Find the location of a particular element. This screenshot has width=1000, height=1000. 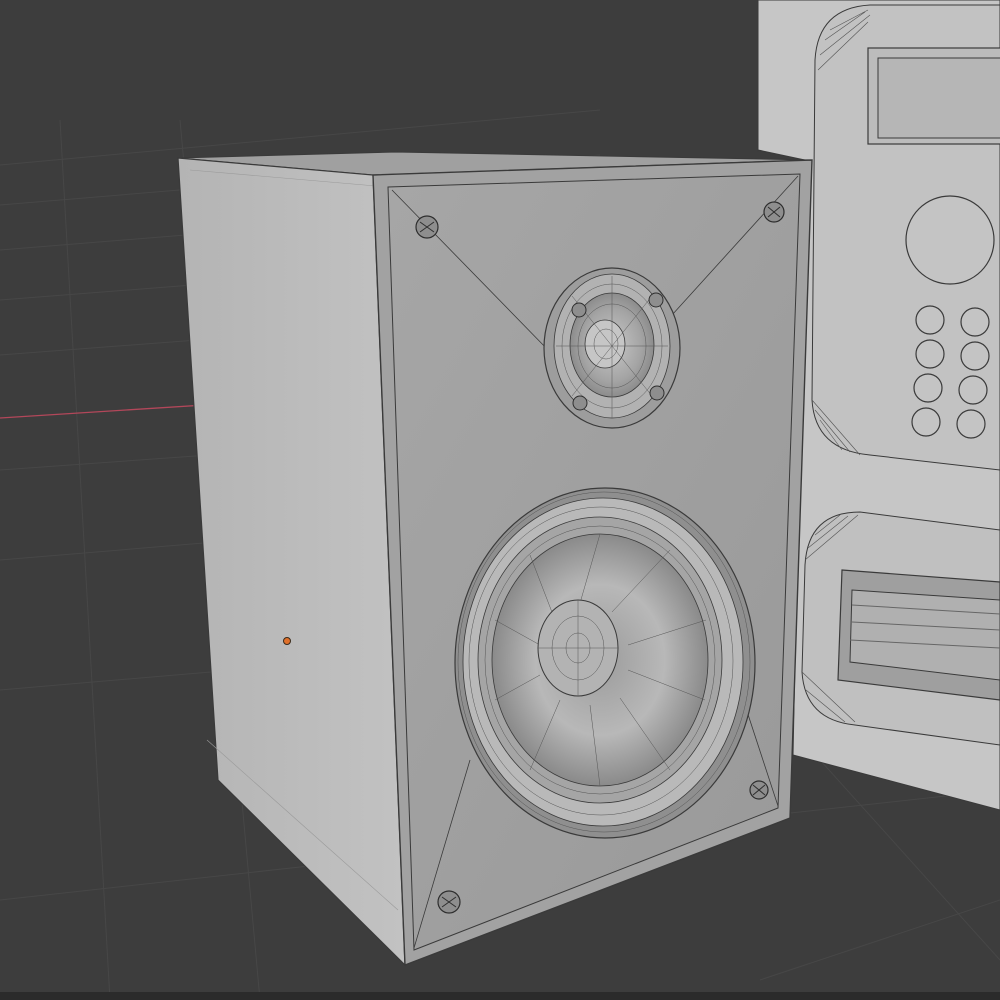

woofer is located at coordinates (605, 663).